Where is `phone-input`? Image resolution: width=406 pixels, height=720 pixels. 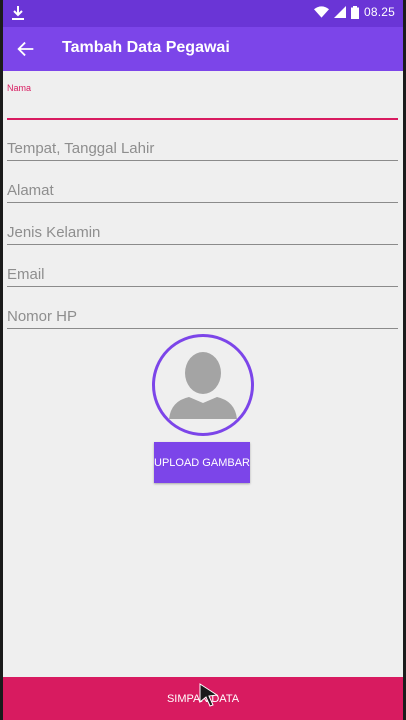
phone-input is located at coordinates (202, 318).